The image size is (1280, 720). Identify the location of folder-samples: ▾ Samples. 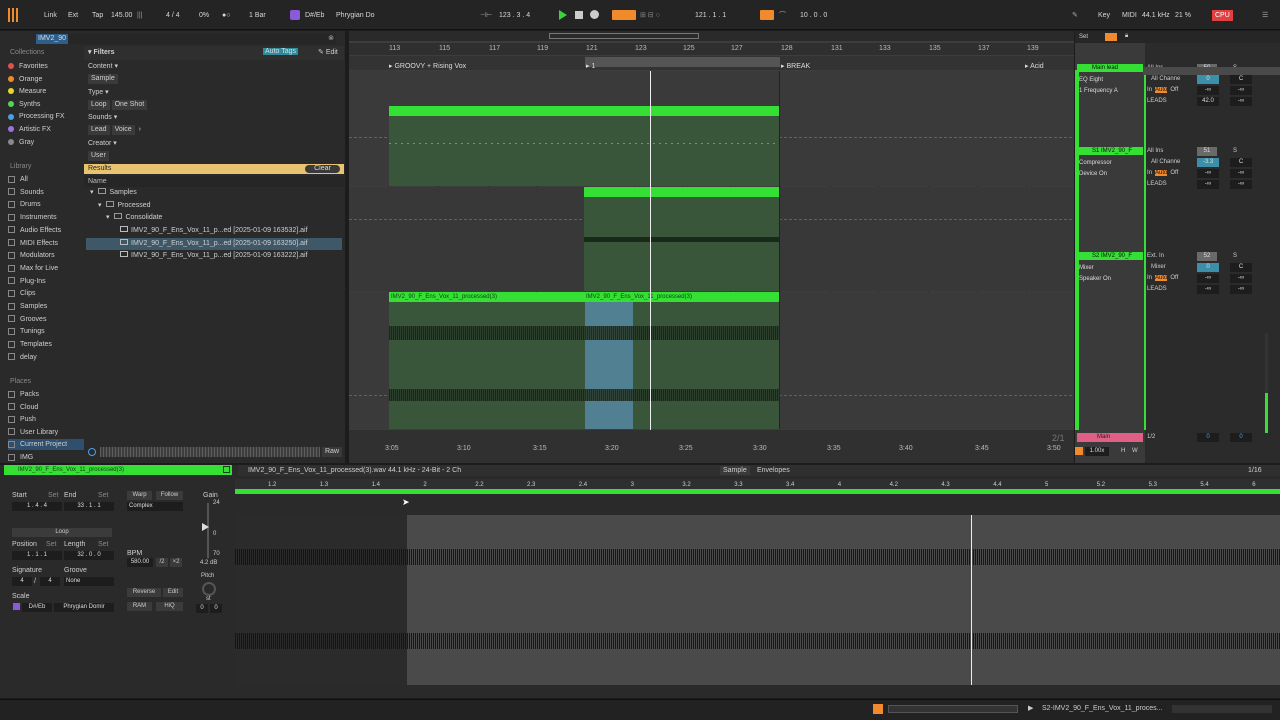
(113, 193).